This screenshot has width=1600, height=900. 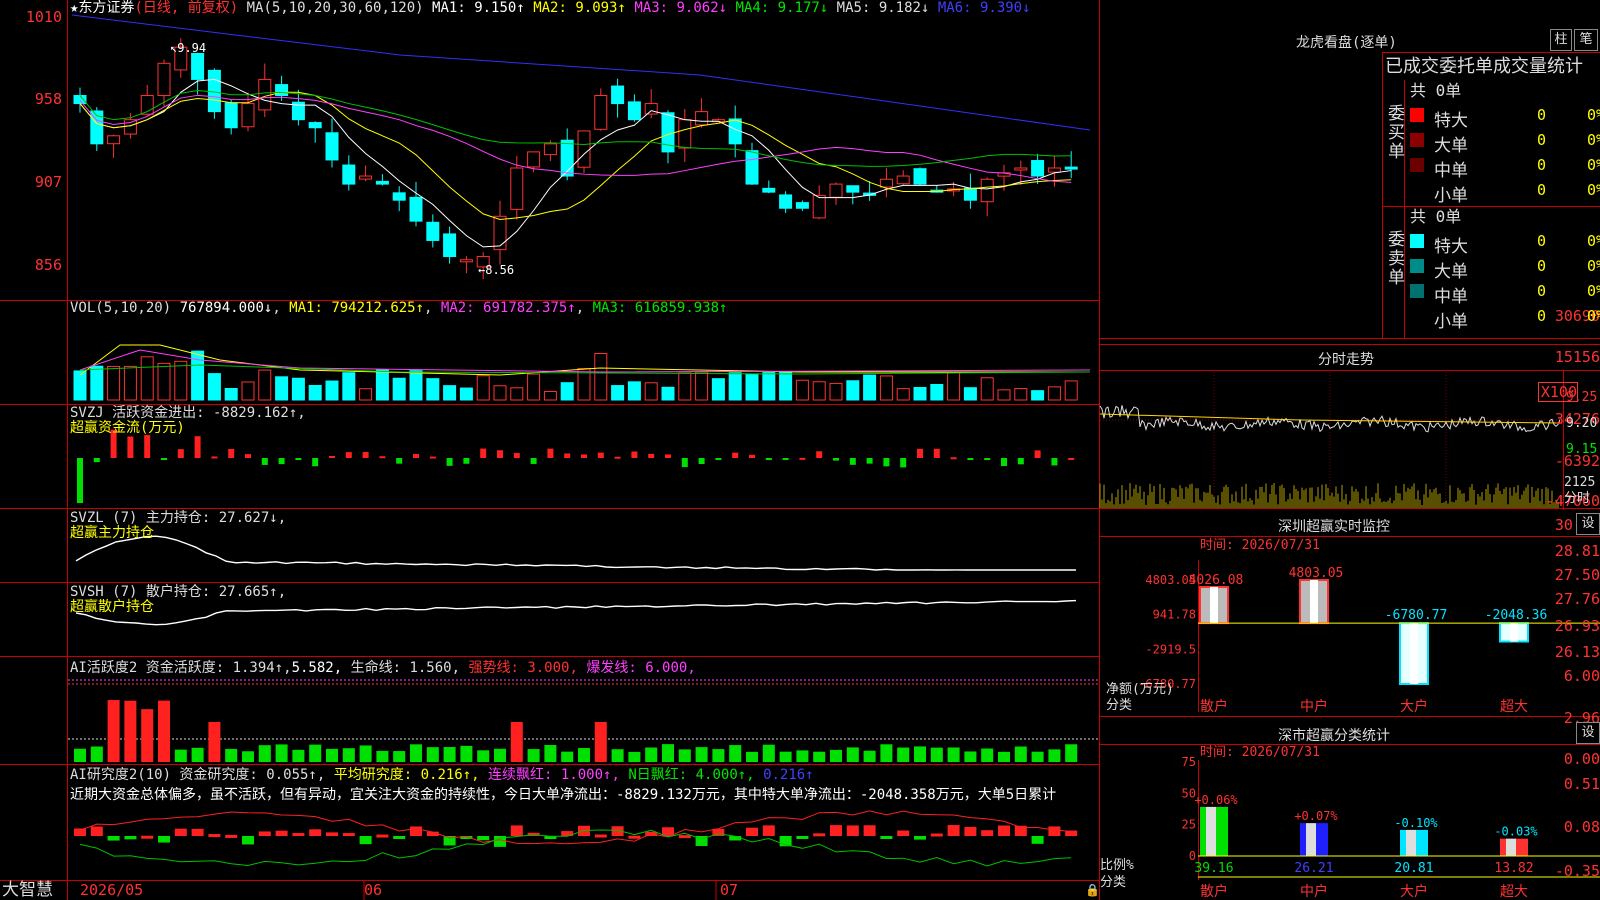 I want to click on lock-icon: 🔒, so click(x=1092, y=890).